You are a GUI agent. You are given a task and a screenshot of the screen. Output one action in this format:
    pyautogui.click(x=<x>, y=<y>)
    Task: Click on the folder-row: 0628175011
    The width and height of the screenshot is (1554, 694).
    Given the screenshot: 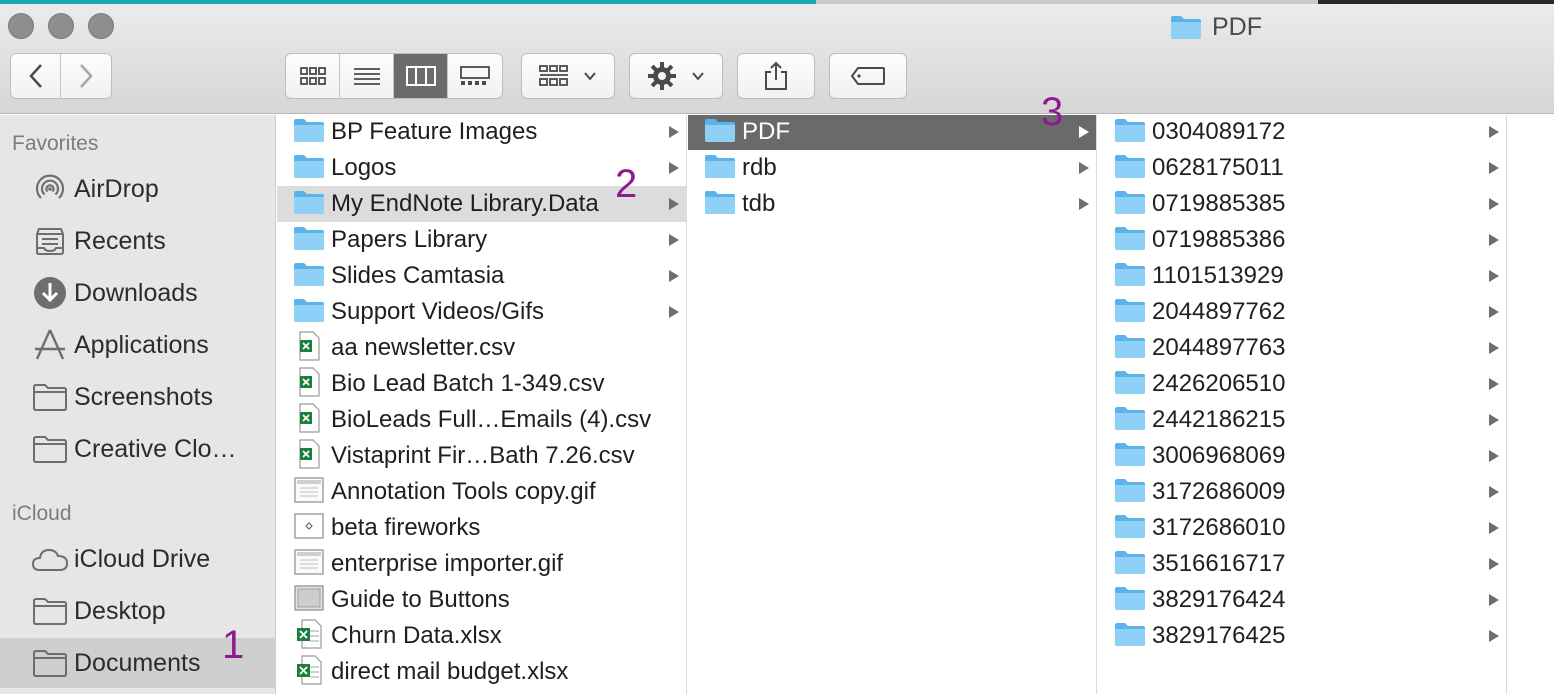 What is the action you would take?
    pyautogui.click(x=1302, y=168)
    